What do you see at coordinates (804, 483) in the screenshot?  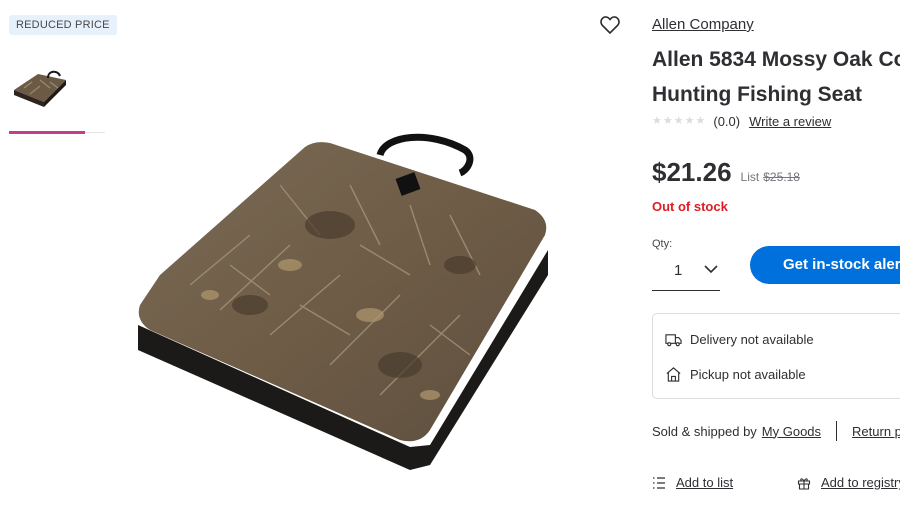 I see `gift-icon` at bounding box center [804, 483].